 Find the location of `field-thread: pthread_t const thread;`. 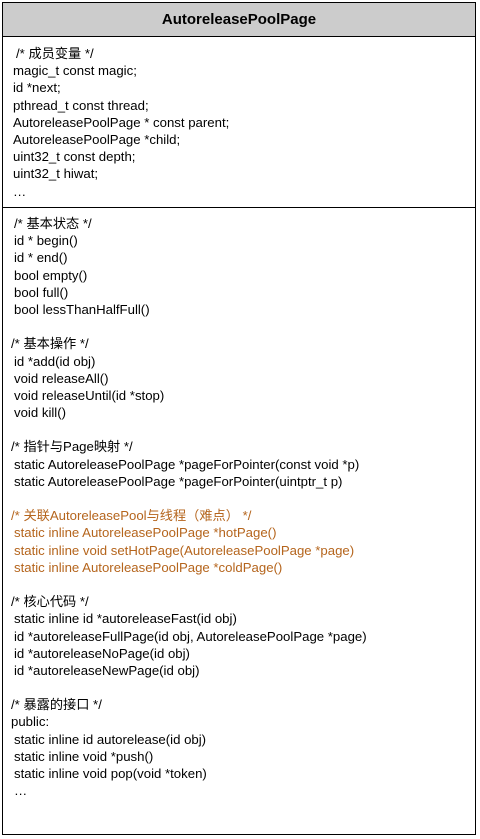

field-thread: pthread_t const thread; is located at coordinates (81, 105).